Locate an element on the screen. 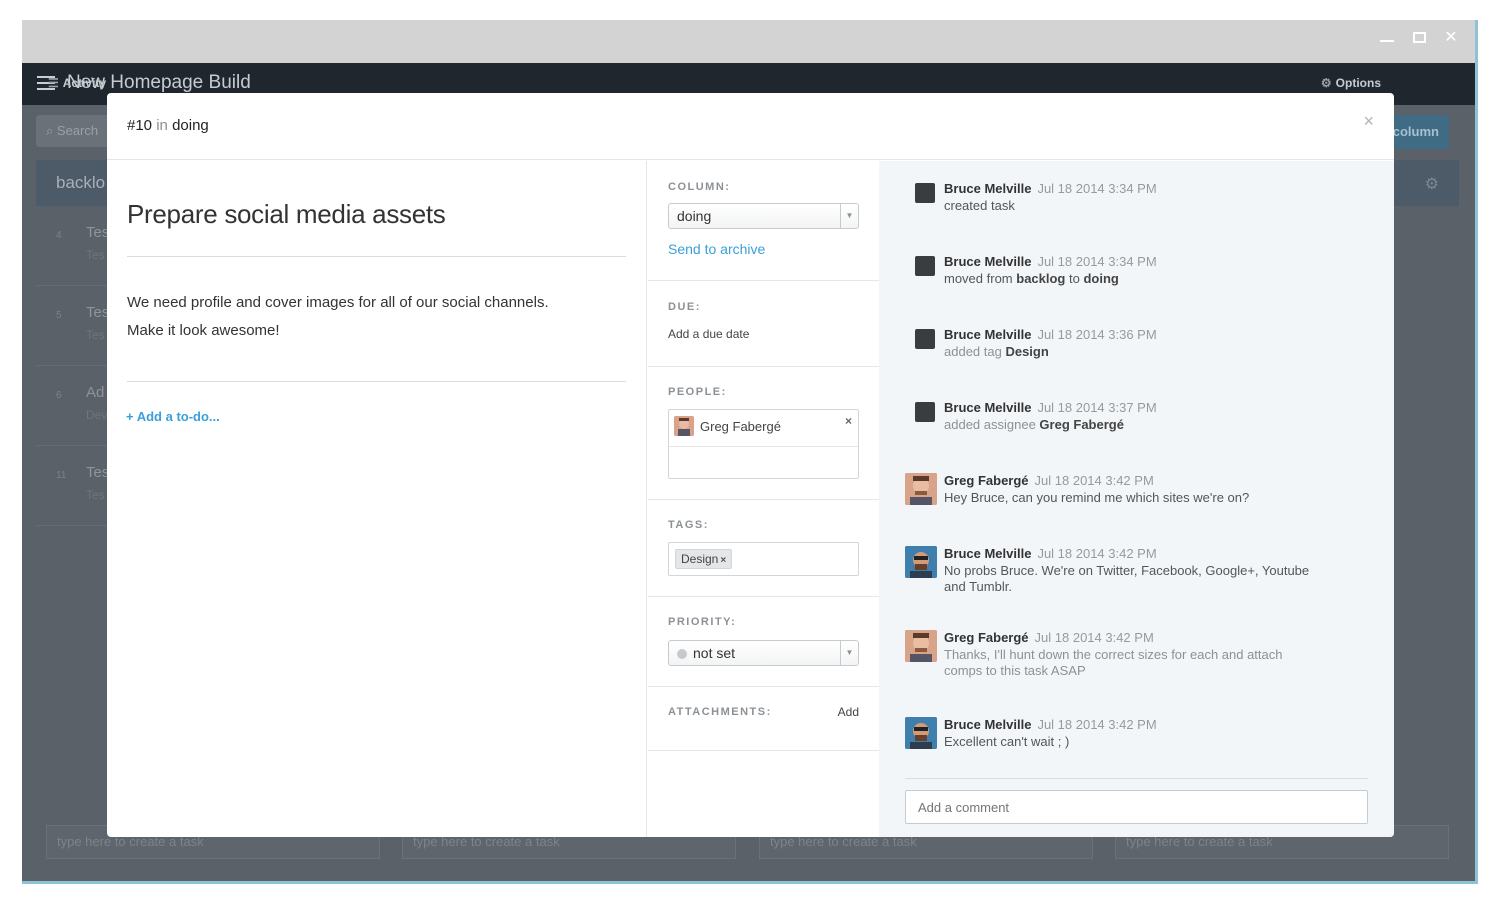 The width and height of the screenshot is (1500, 905). activity-text: added tag Design is located at coordinates (1134, 352).